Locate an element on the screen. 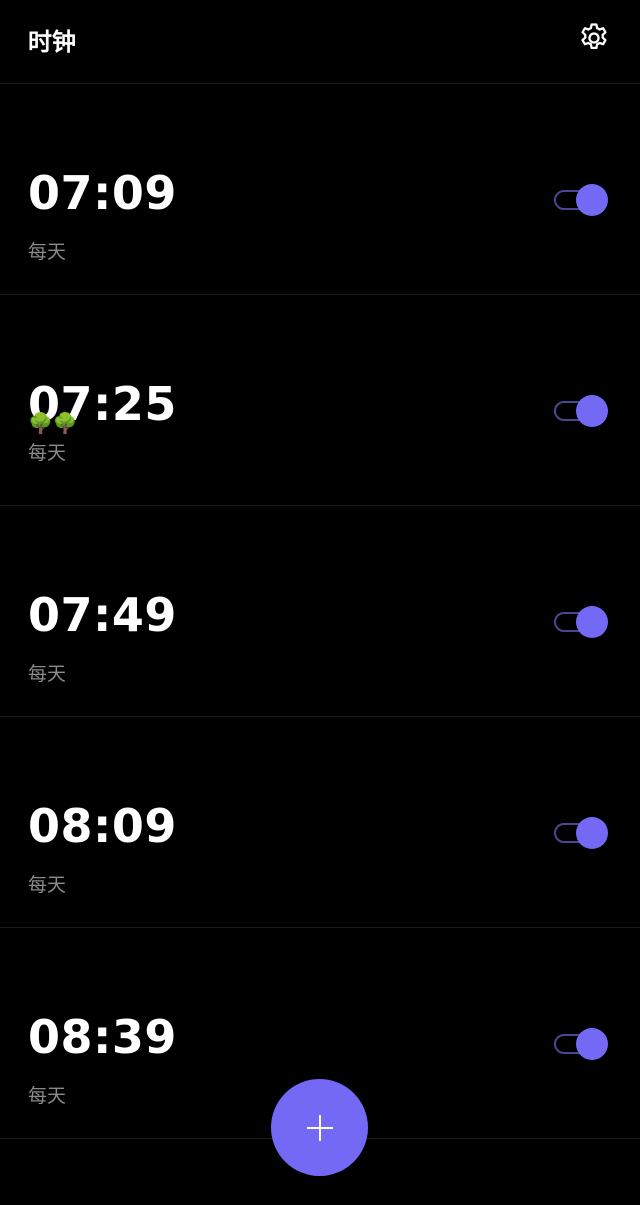 This screenshot has width=640, height=1205. alarm-time: 07:09 is located at coordinates (102, 193).